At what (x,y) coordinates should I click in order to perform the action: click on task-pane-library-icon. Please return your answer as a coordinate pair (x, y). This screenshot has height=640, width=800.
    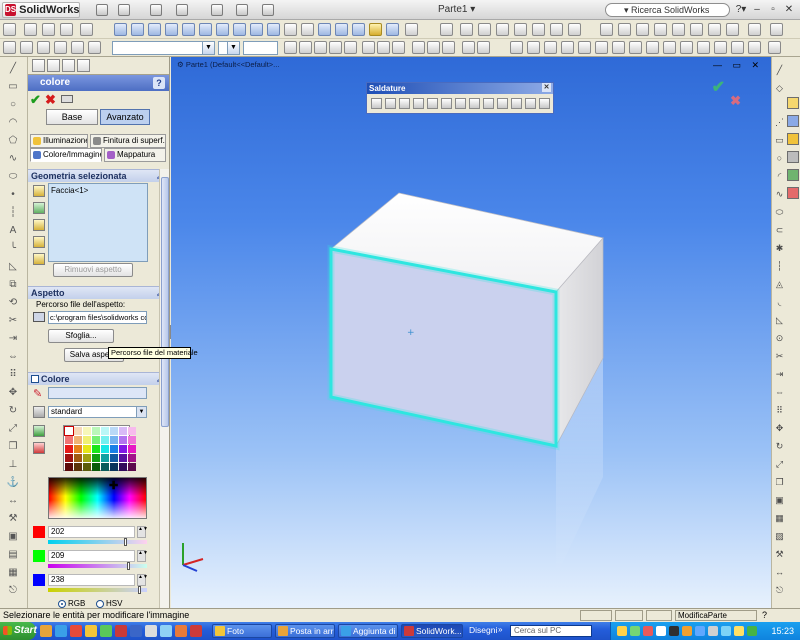
    Looking at the image, I should click on (793, 121).